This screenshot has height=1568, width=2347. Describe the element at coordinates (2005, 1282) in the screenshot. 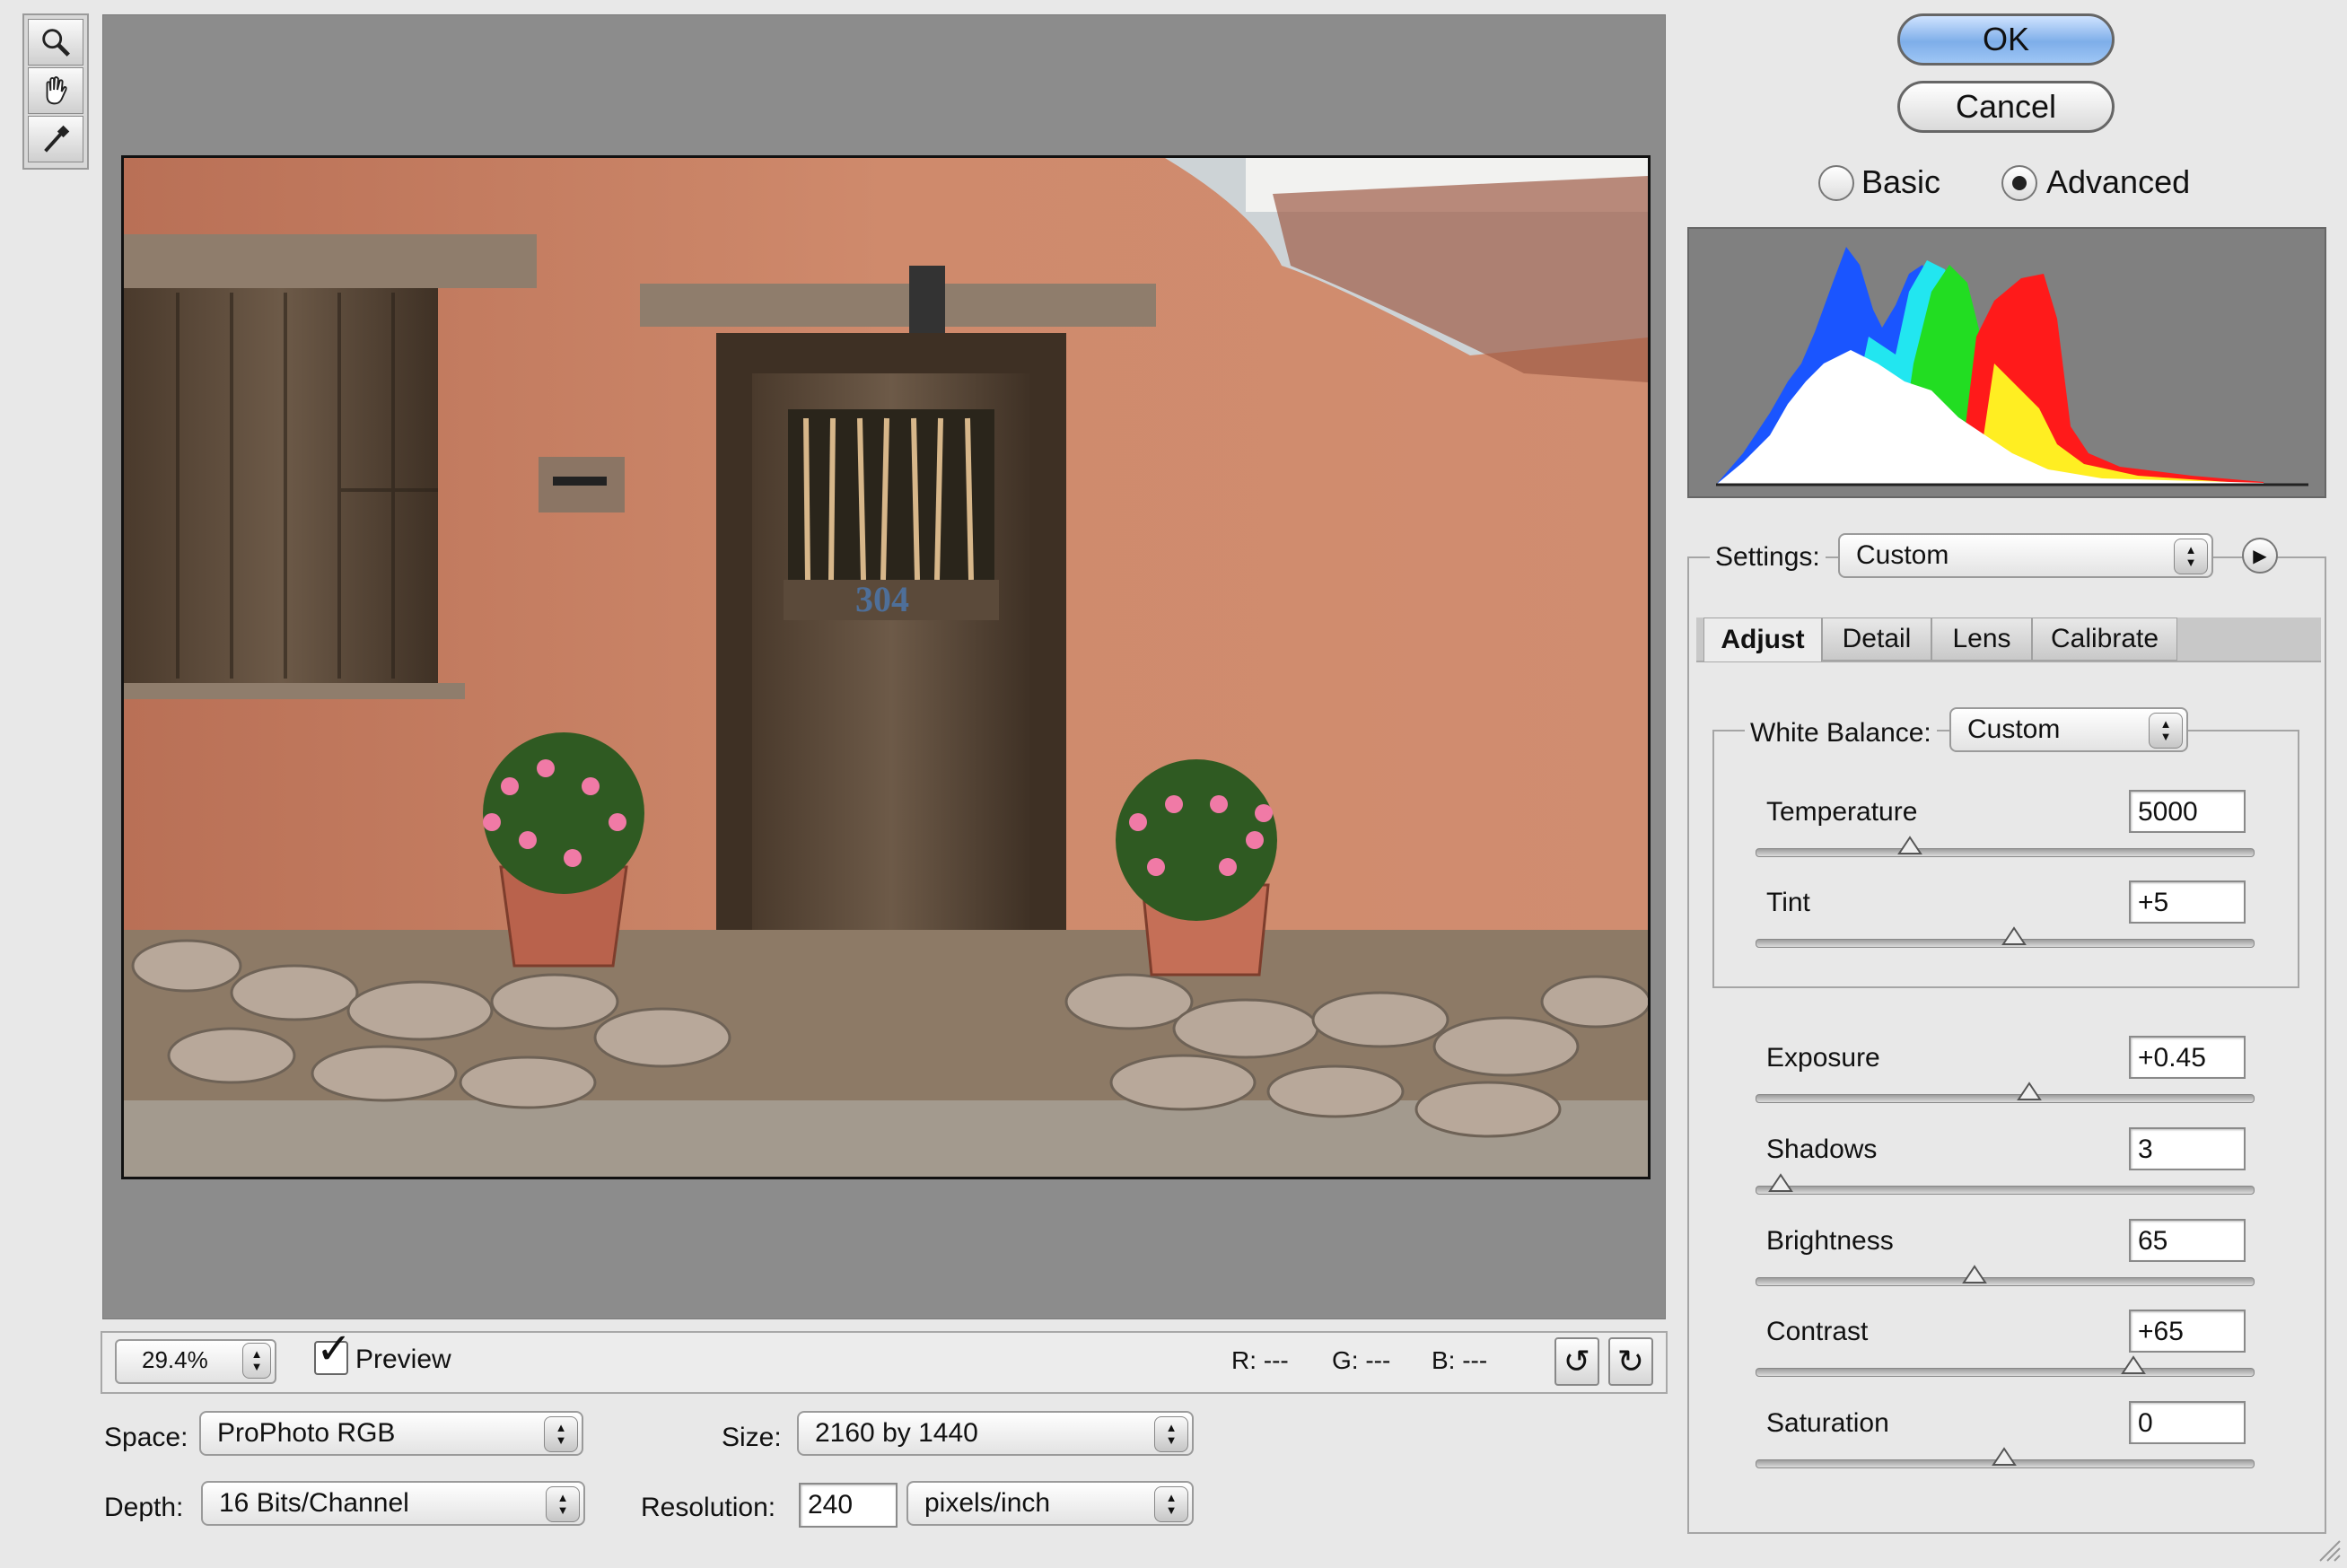

I see `brightness-slider-track` at that location.